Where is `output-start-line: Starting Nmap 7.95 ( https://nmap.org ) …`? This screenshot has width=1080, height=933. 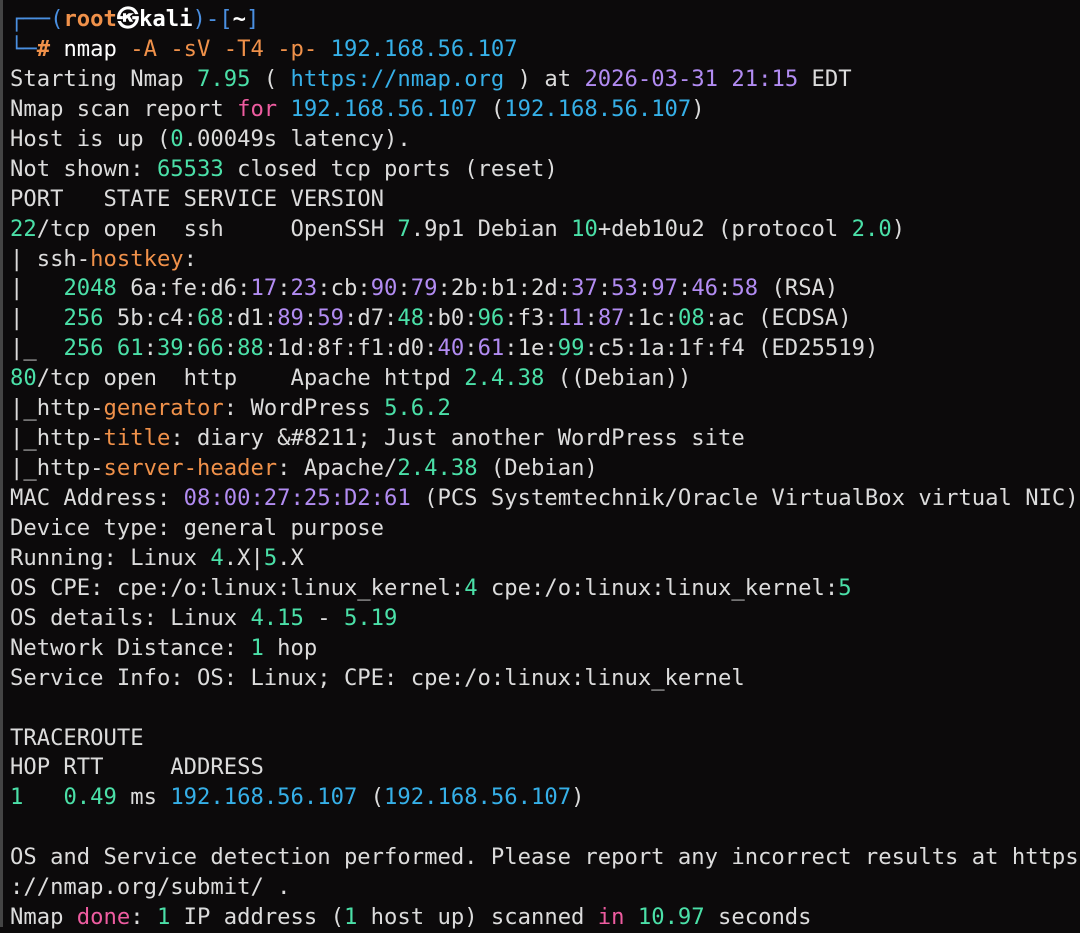
output-start-line: Starting Nmap 7.95 ( https://nmap.org ) … is located at coordinates (431, 78).